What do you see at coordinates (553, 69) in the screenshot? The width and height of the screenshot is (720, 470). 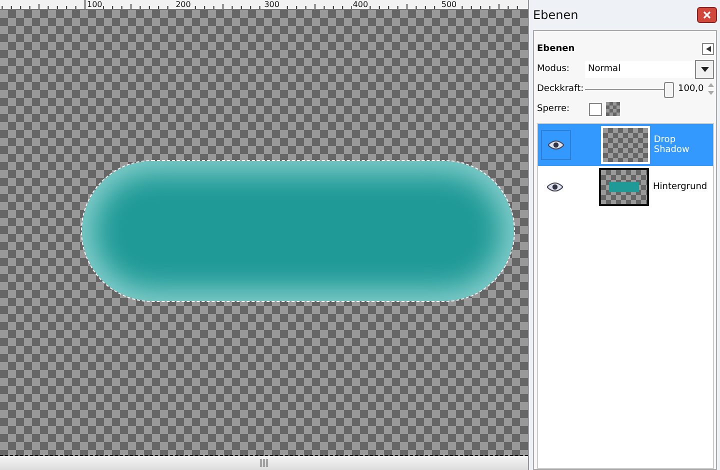 I see `mode-label: Modus:` at bounding box center [553, 69].